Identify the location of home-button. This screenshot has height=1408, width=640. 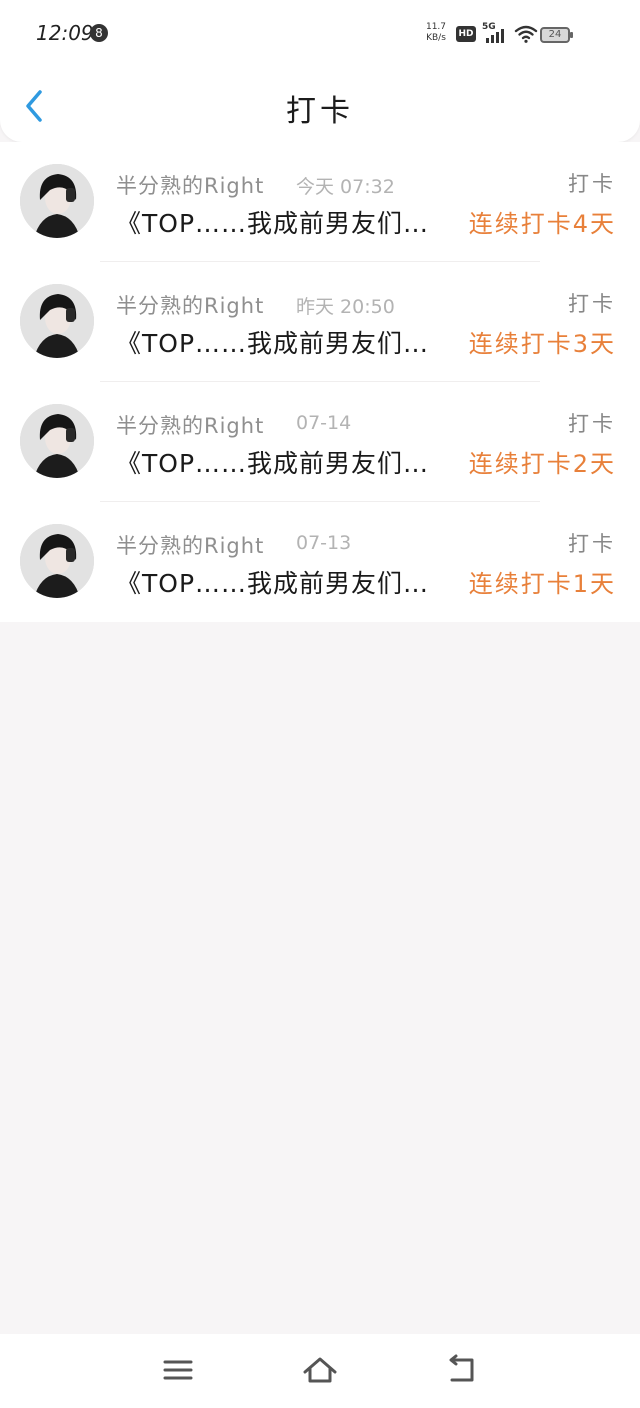
(320, 1370).